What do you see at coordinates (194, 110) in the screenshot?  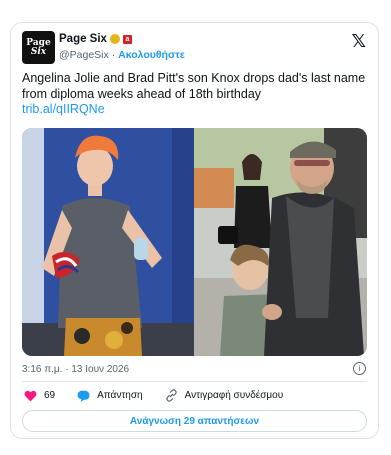 I see `tweet-link: trib.al/qIIRQNe` at bounding box center [194, 110].